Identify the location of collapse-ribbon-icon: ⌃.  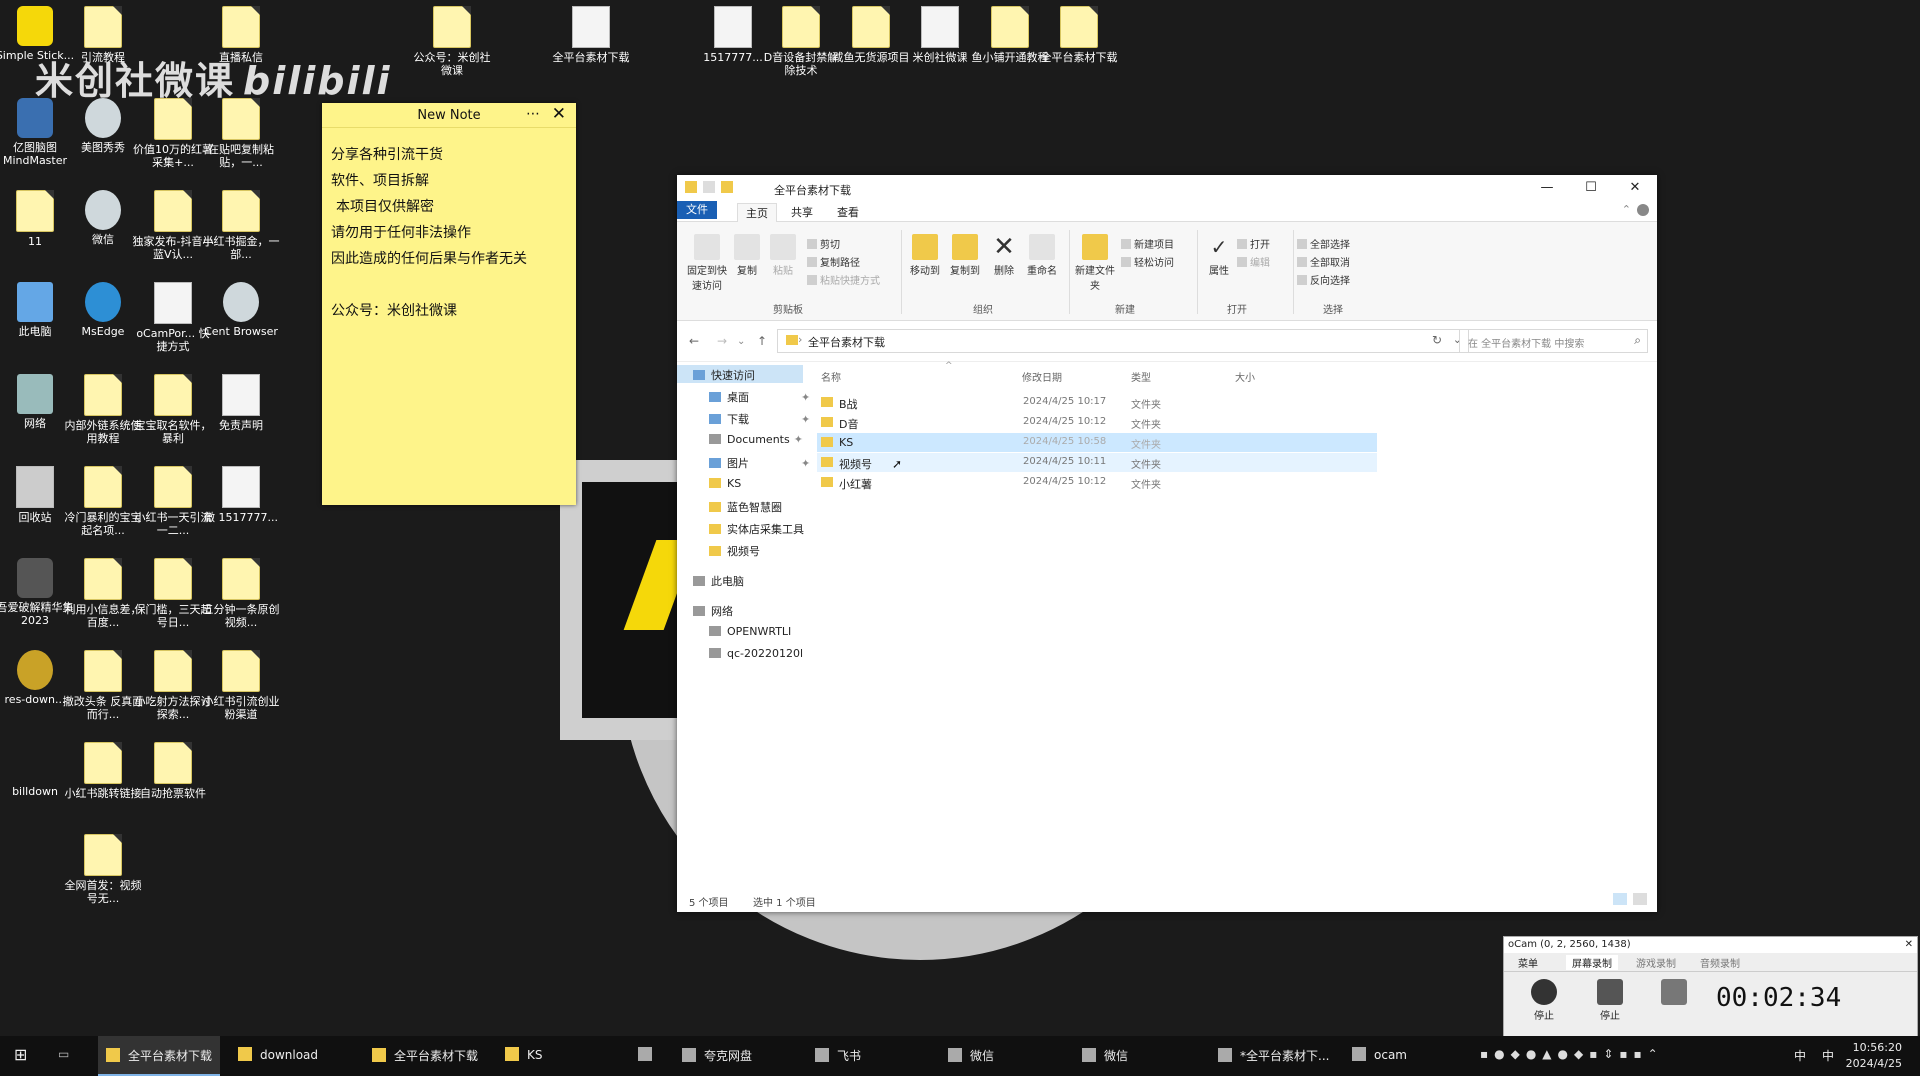
(1626, 209).